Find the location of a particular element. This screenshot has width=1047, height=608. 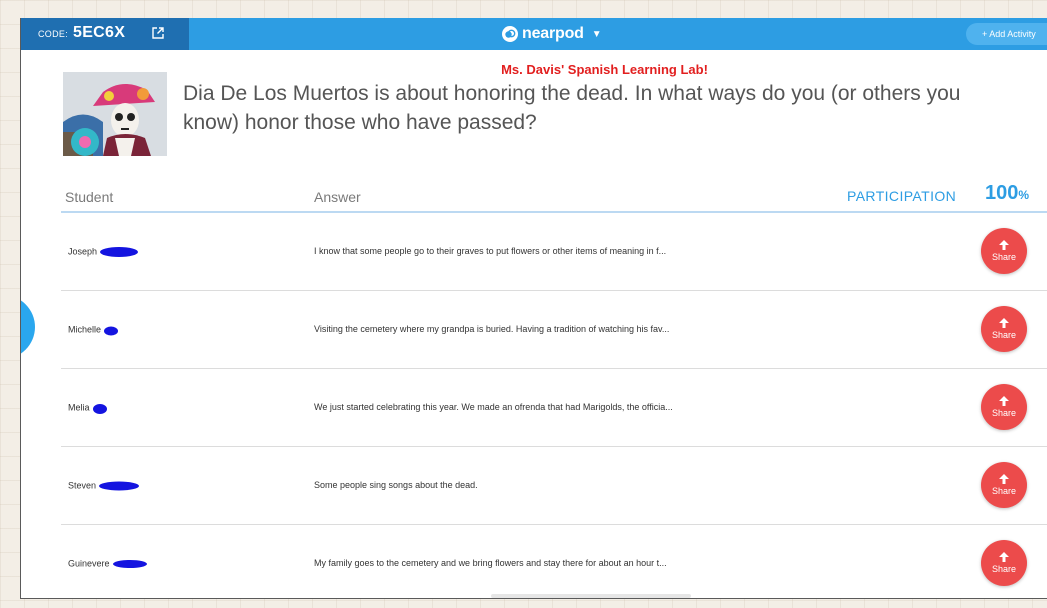

code-label: CODE: is located at coordinates (53, 34).